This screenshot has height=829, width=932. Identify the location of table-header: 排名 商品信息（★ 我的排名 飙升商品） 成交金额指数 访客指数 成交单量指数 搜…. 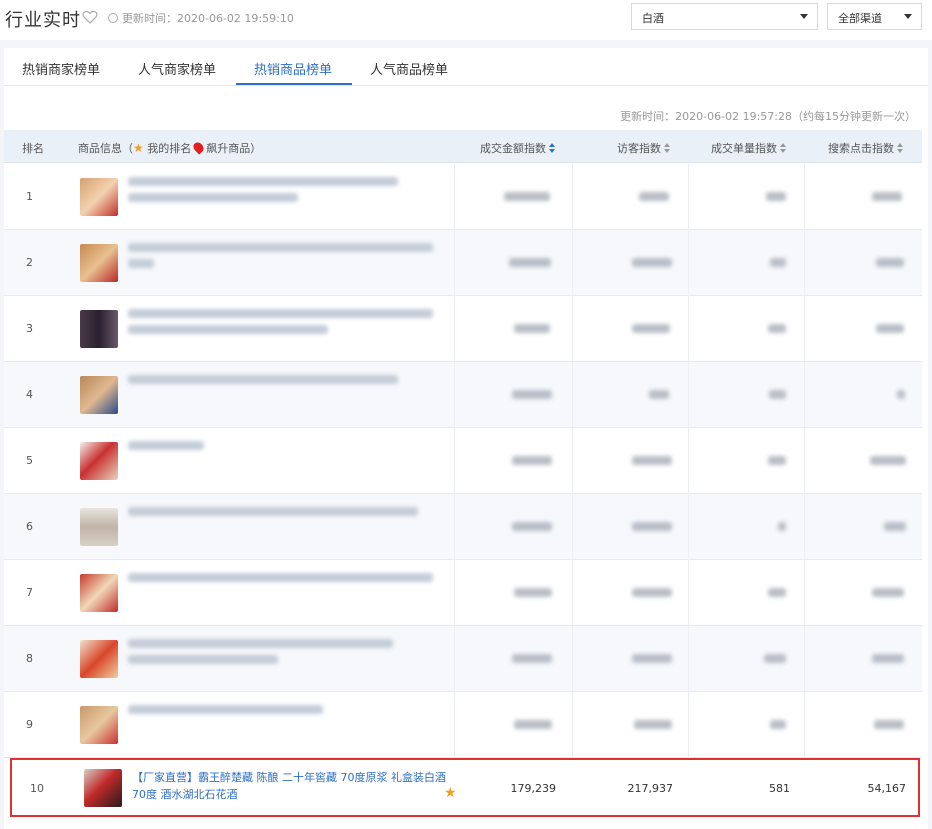
(463, 146).